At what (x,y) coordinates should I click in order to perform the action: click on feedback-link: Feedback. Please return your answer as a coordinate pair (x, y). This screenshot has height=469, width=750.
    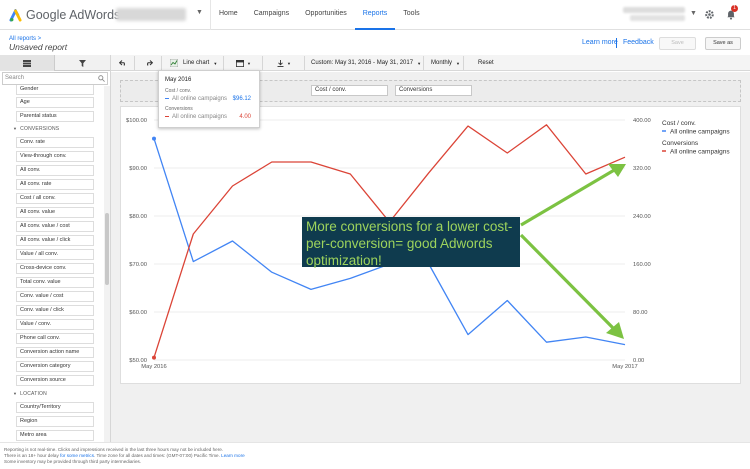
    Looking at the image, I should click on (638, 42).